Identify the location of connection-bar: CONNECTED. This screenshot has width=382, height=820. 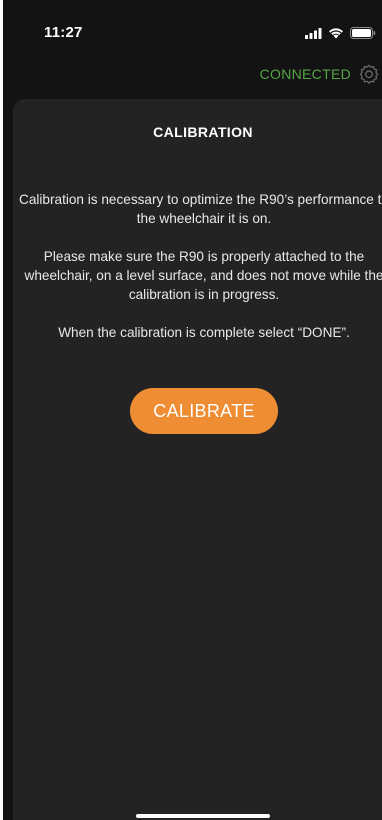
(192, 74).